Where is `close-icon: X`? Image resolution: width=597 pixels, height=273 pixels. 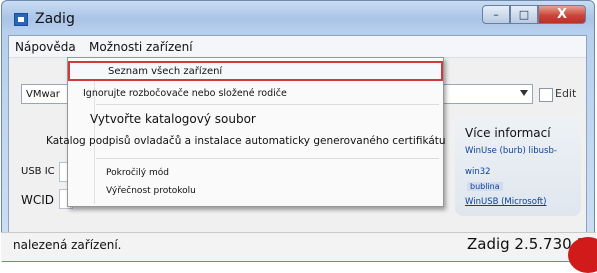 close-icon: X is located at coordinates (562, 14).